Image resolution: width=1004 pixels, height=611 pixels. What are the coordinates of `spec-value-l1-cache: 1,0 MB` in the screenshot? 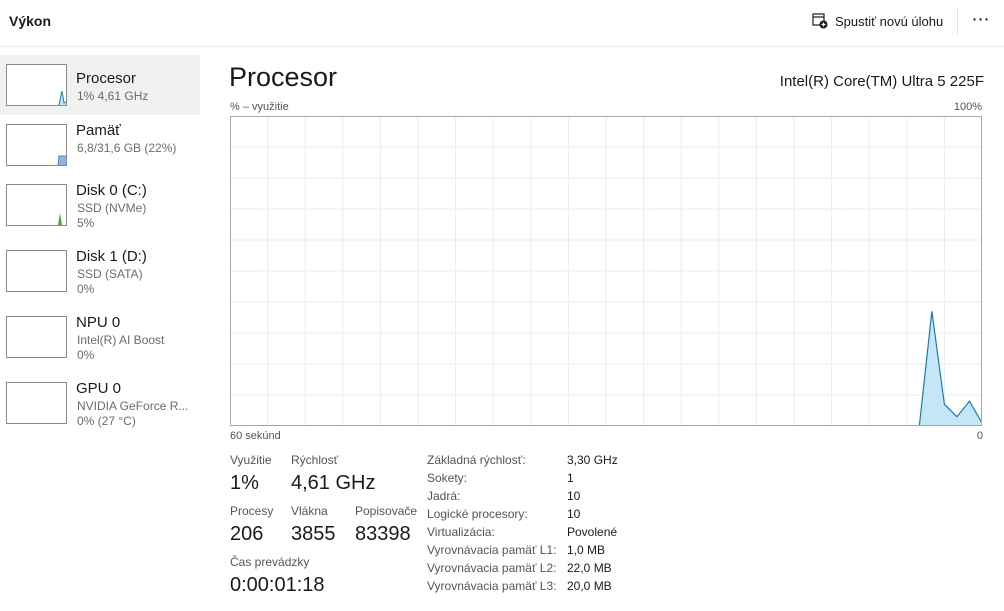 It's located at (586, 550).